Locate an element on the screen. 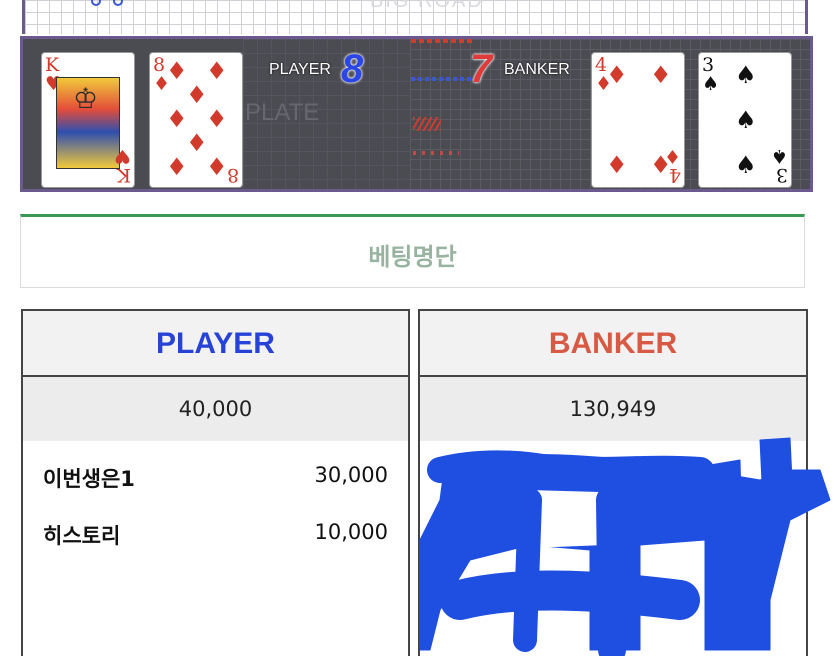 The image size is (835, 656). player-bet-list: 이번생은1 30,000 히스토리 10,000 is located at coordinates (215, 500).